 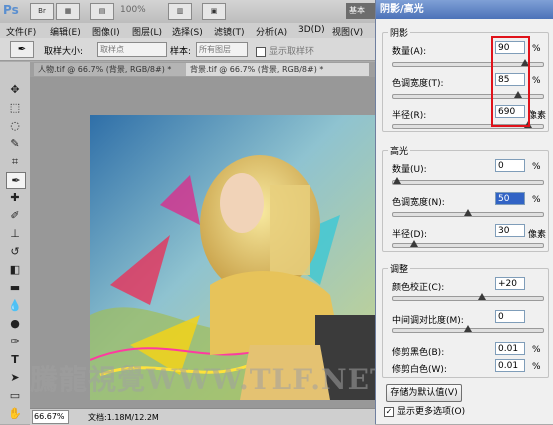 I want to click on show-ring-checkbox: 显示取样环, so click(x=285, y=50).